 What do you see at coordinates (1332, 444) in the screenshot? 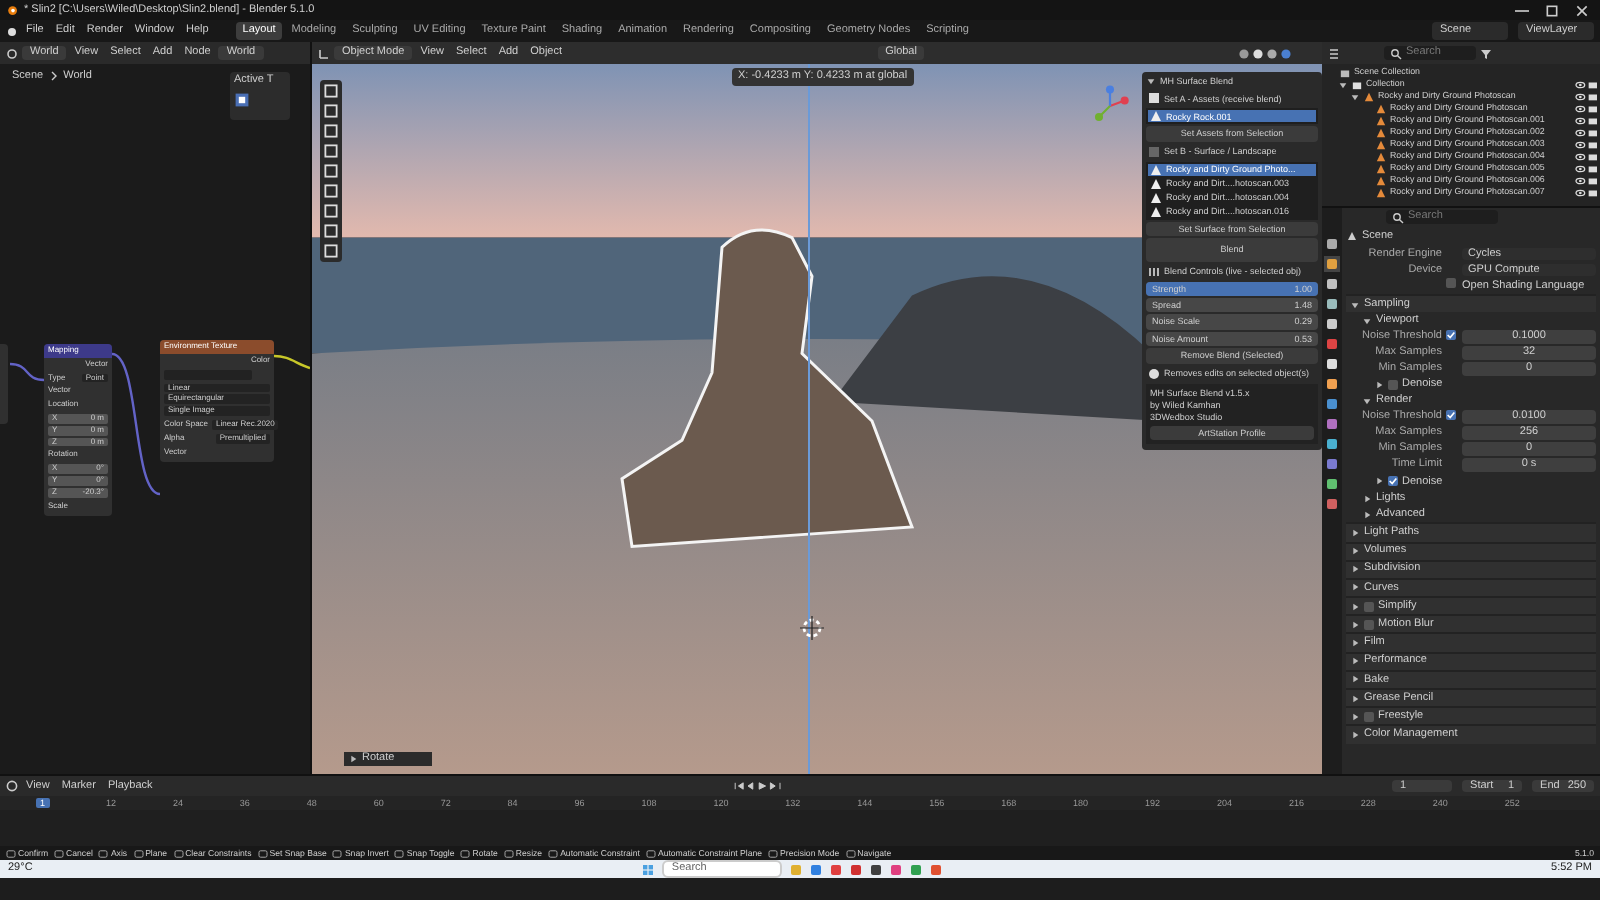
I see `physics-icon` at bounding box center [1332, 444].